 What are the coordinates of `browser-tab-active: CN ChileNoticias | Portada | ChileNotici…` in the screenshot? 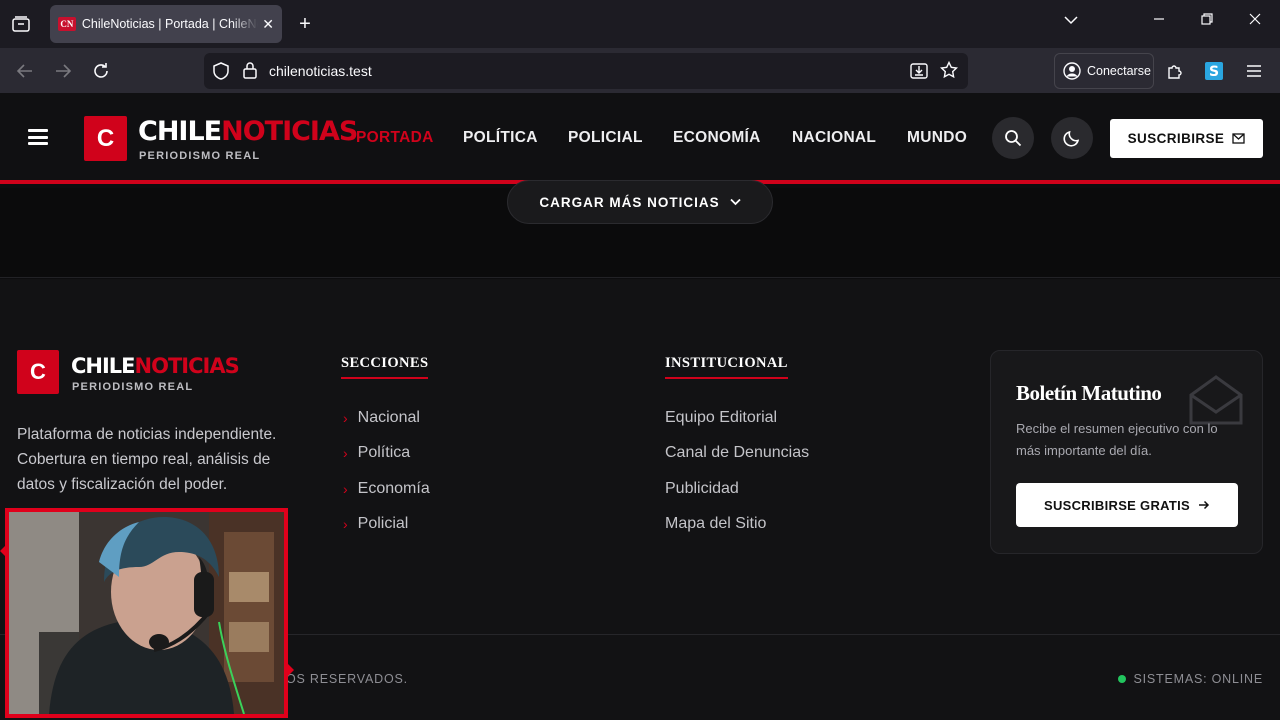 It's located at (166, 24).